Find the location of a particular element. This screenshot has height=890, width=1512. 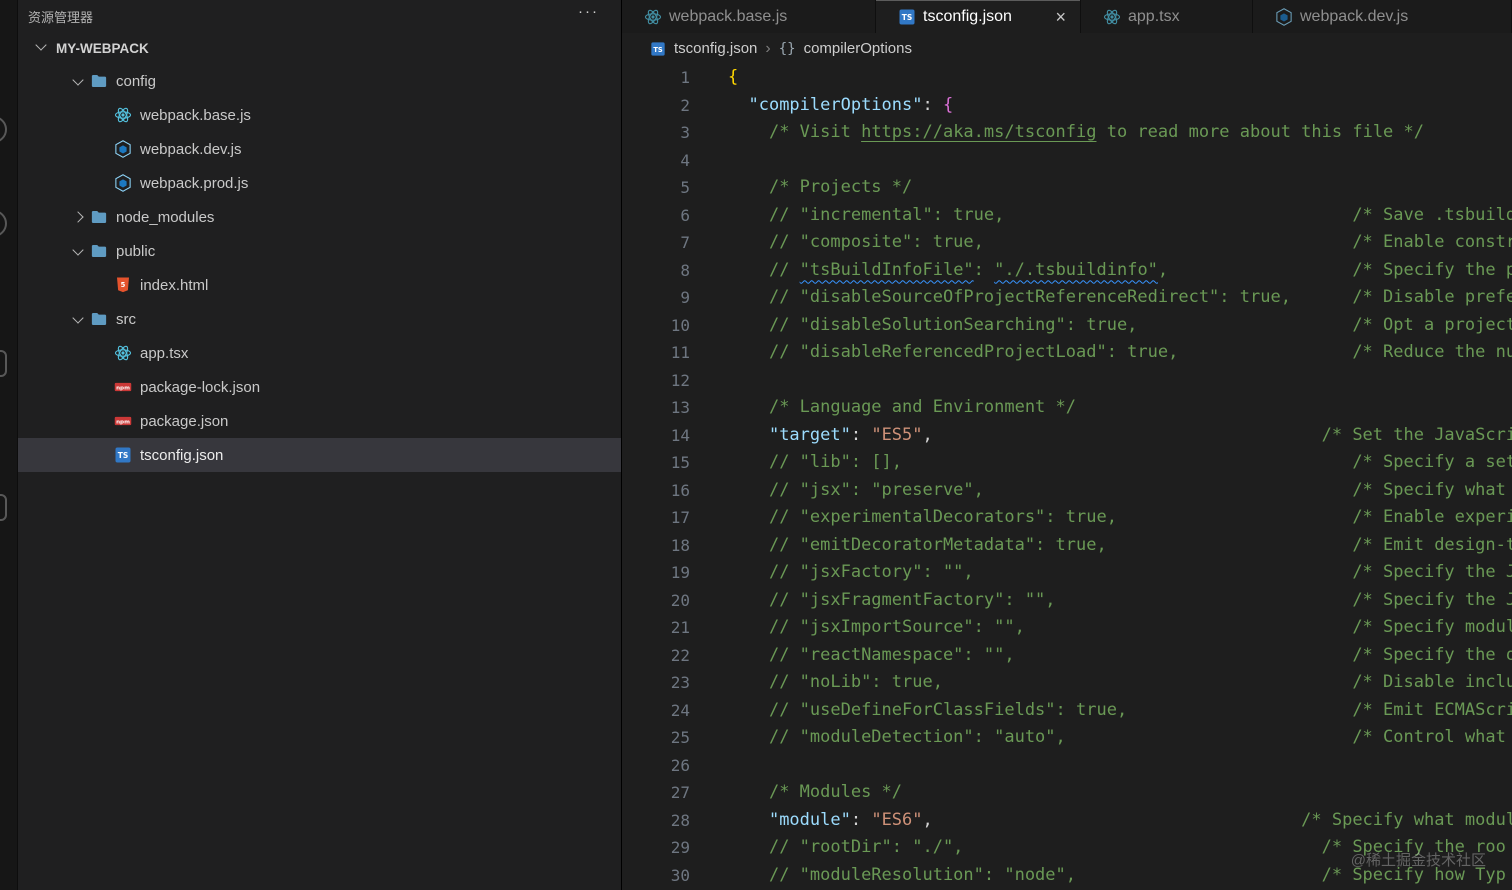

line-number: 11 is located at coordinates (656, 353).